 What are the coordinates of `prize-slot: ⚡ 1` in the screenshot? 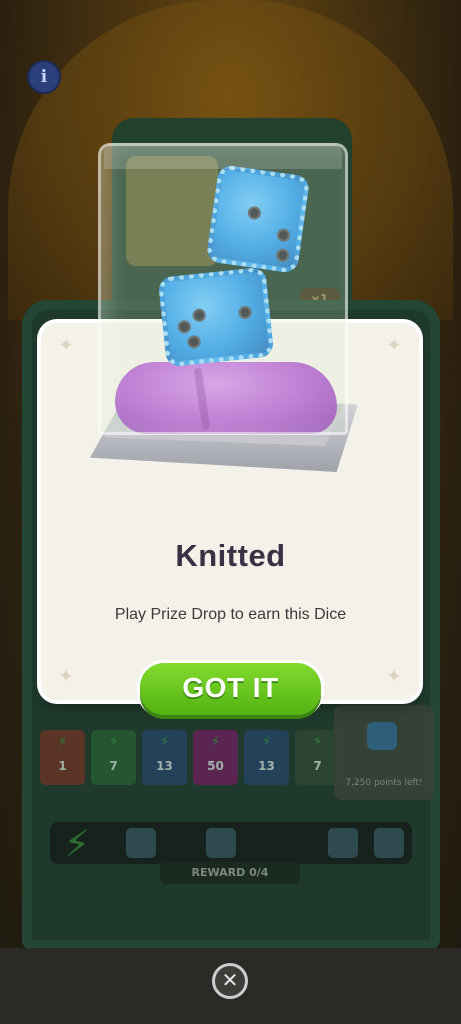 It's located at (62, 757).